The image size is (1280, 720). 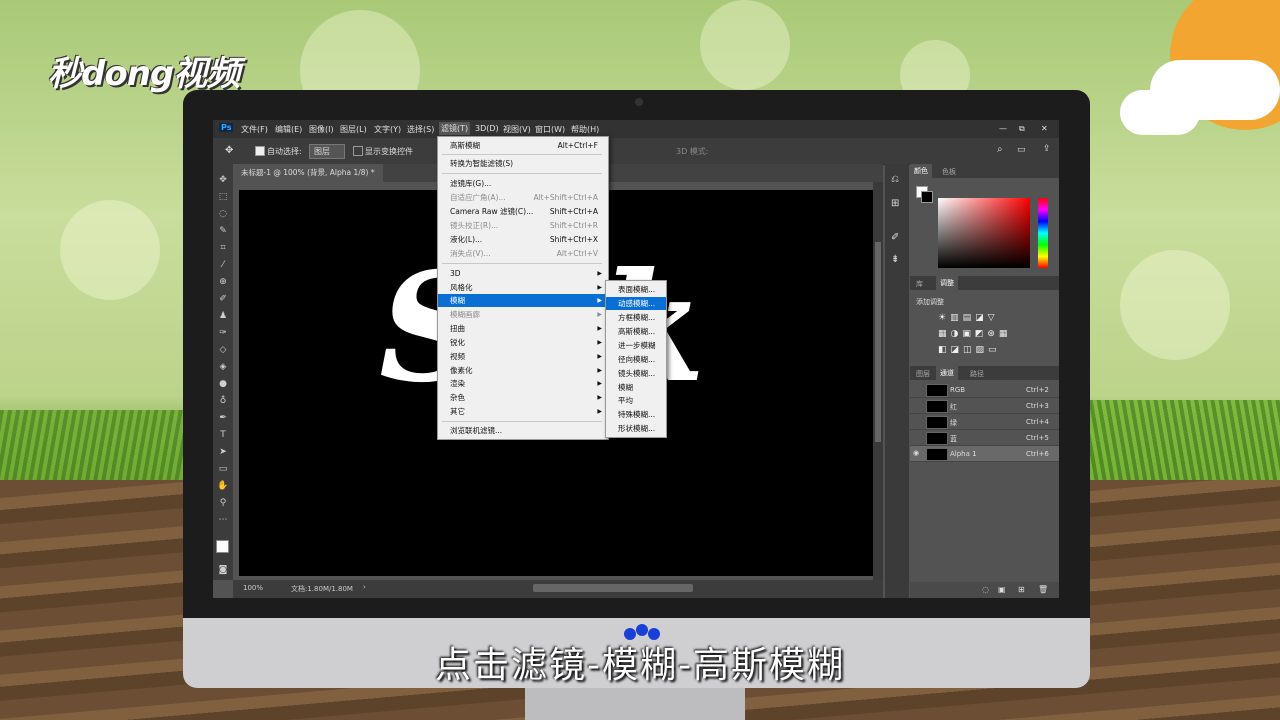 I want to click on menu-image: 图像(I), so click(x=321, y=129).